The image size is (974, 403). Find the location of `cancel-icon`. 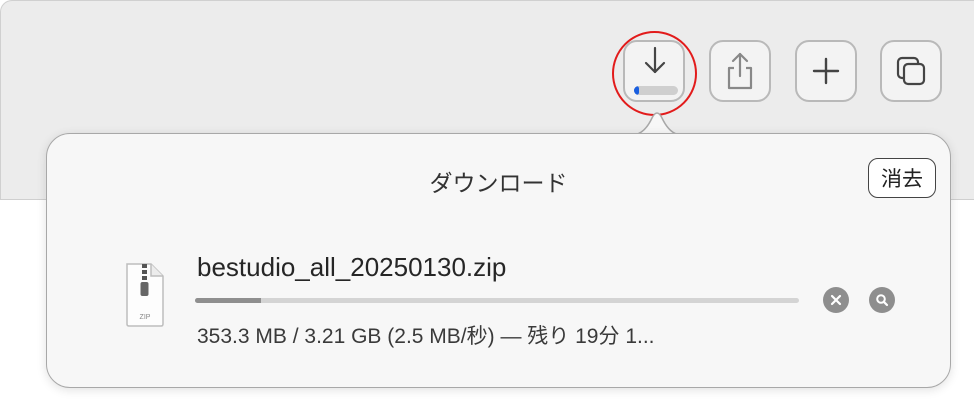

cancel-icon is located at coordinates (836, 300).